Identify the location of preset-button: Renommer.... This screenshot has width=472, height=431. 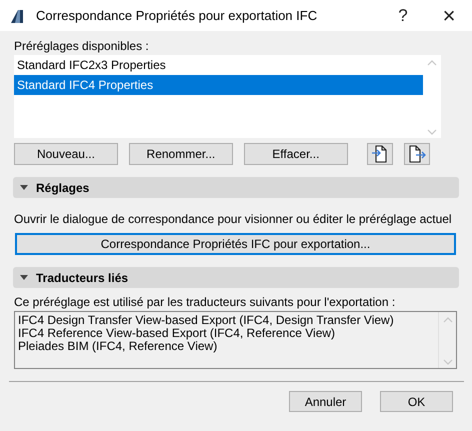
(180, 154).